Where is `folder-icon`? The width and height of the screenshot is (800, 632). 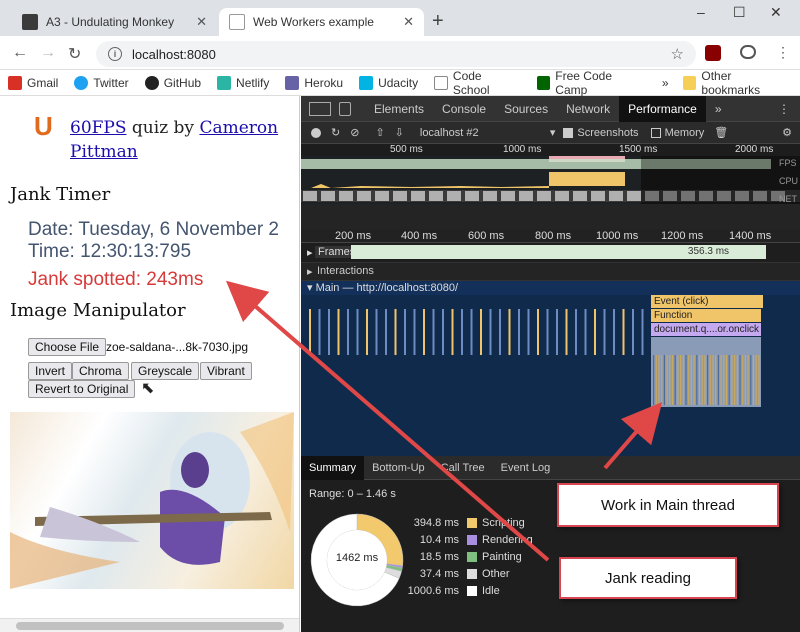
folder-icon is located at coordinates (689, 82).